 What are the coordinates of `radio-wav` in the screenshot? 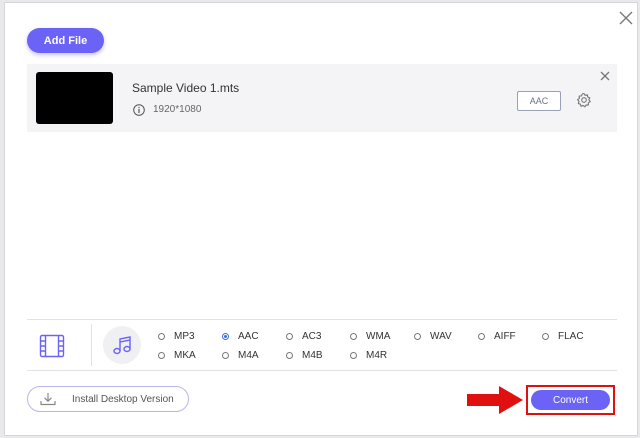 It's located at (417, 336).